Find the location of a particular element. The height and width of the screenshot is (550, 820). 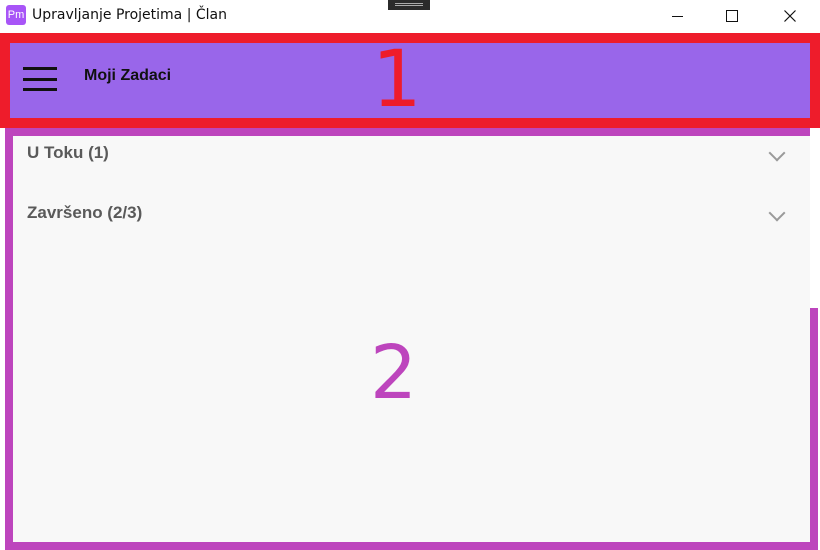

section-in-progress: U Toku (1) is located at coordinates (408, 159).